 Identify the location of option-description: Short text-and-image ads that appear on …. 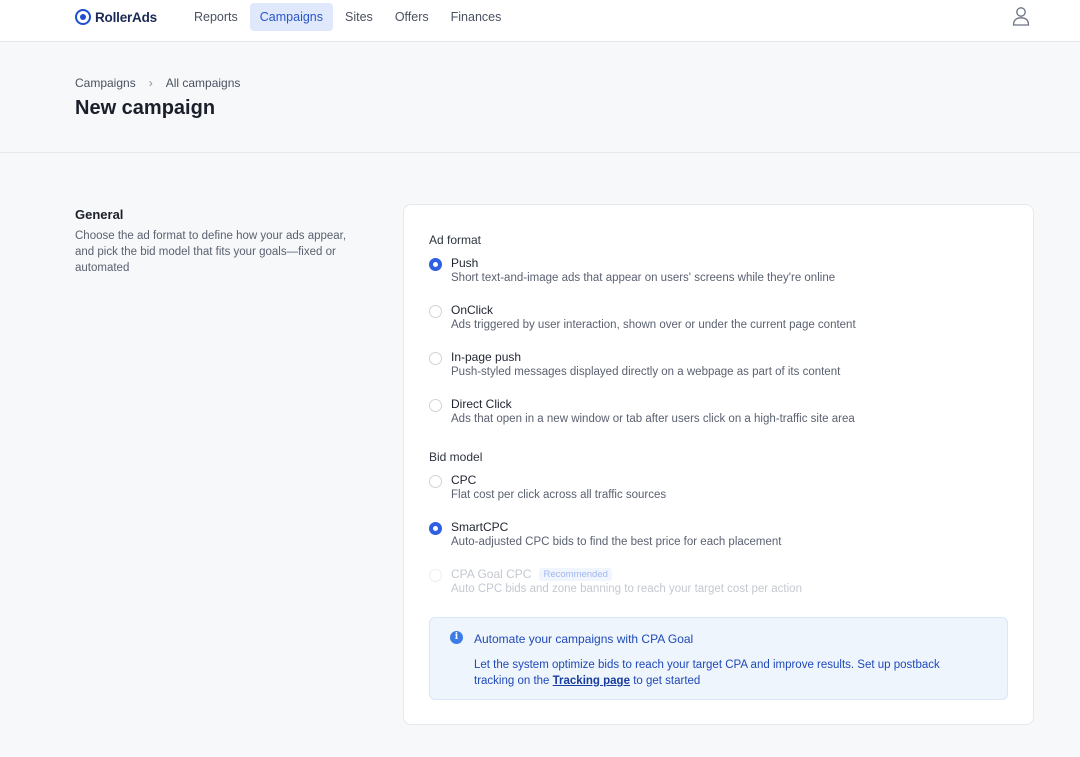
(643, 278).